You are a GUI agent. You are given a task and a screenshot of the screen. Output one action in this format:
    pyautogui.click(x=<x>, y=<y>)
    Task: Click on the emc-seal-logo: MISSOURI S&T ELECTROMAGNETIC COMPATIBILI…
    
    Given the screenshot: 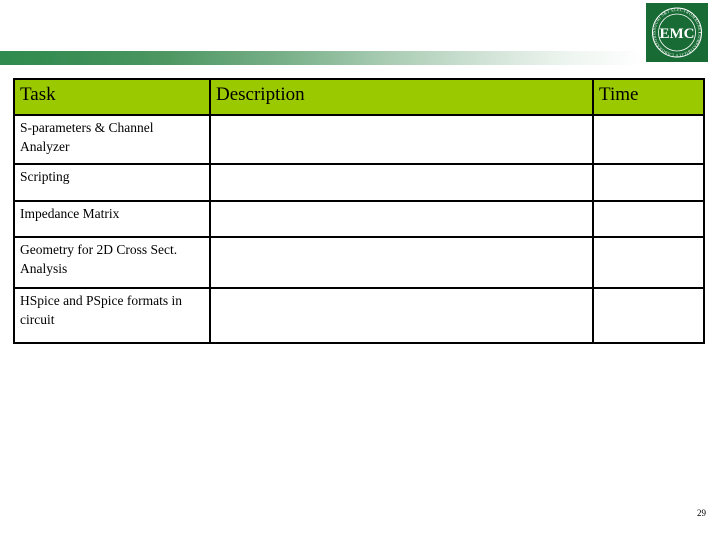 What is the action you would take?
    pyautogui.click(x=677, y=32)
    